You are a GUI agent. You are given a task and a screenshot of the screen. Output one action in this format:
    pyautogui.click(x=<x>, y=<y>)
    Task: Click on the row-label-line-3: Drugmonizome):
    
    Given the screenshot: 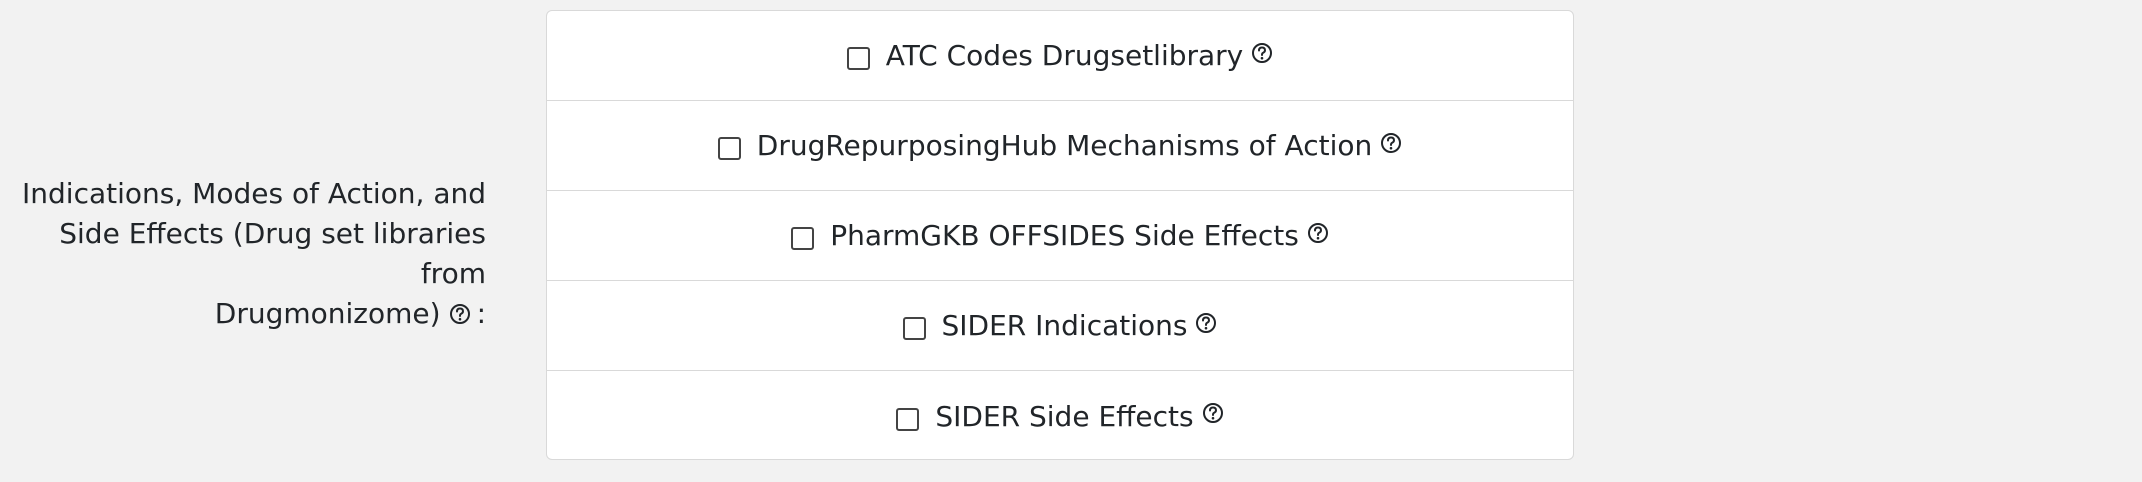 What is the action you would take?
    pyautogui.click(x=243, y=314)
    